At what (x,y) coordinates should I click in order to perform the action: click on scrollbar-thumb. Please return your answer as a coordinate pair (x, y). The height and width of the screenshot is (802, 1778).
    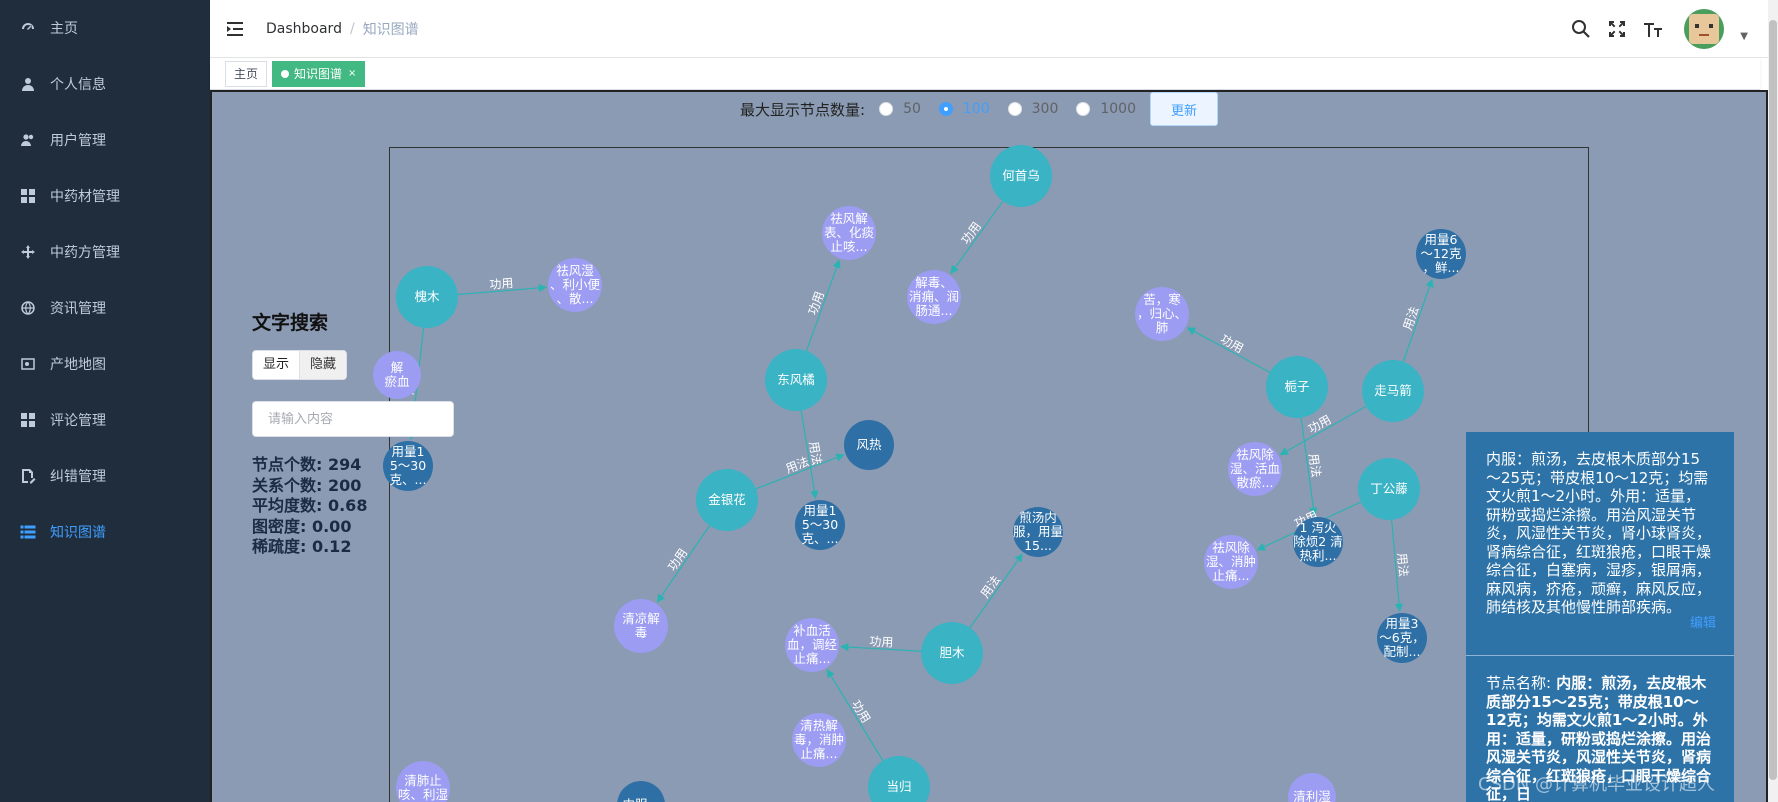
    Looking at the image, I should click on (1773, 400).